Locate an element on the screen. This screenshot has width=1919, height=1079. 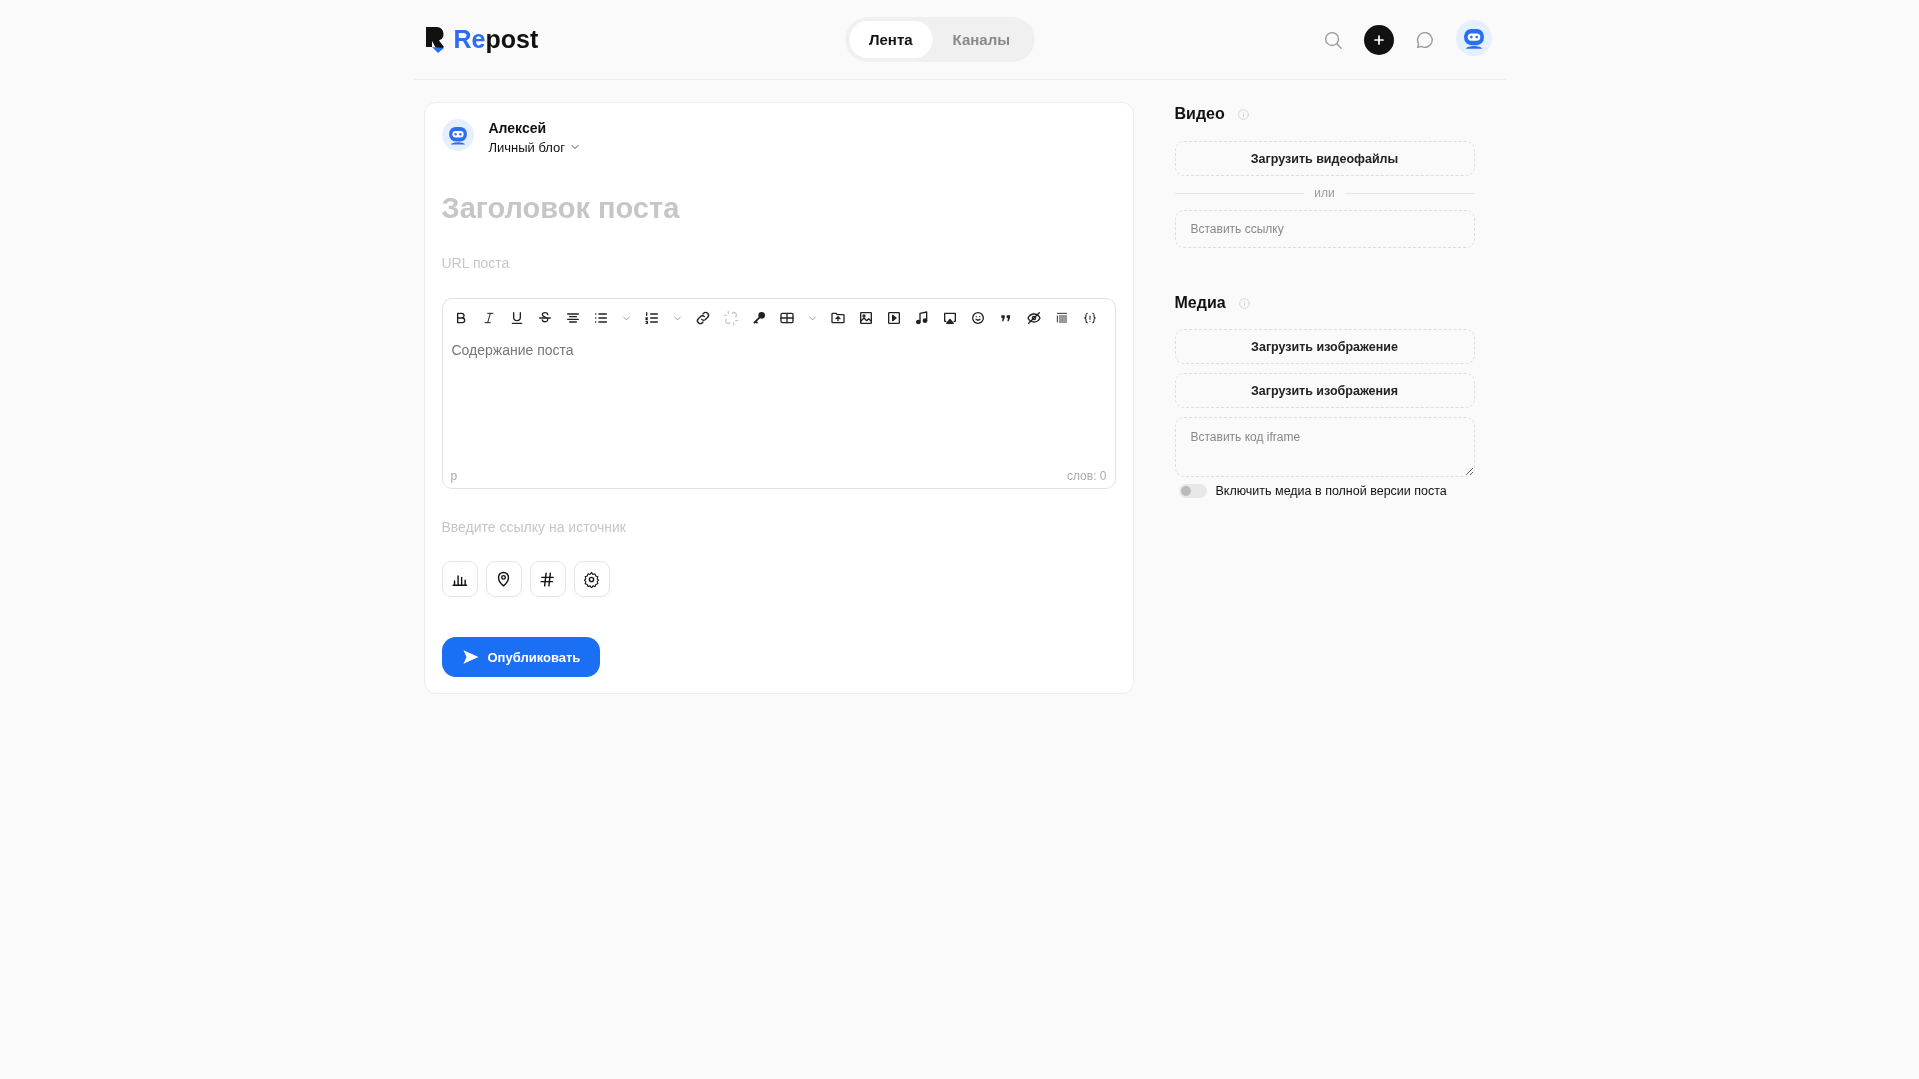
word-count: слов: 0 is located at coordinates (1086, 476).